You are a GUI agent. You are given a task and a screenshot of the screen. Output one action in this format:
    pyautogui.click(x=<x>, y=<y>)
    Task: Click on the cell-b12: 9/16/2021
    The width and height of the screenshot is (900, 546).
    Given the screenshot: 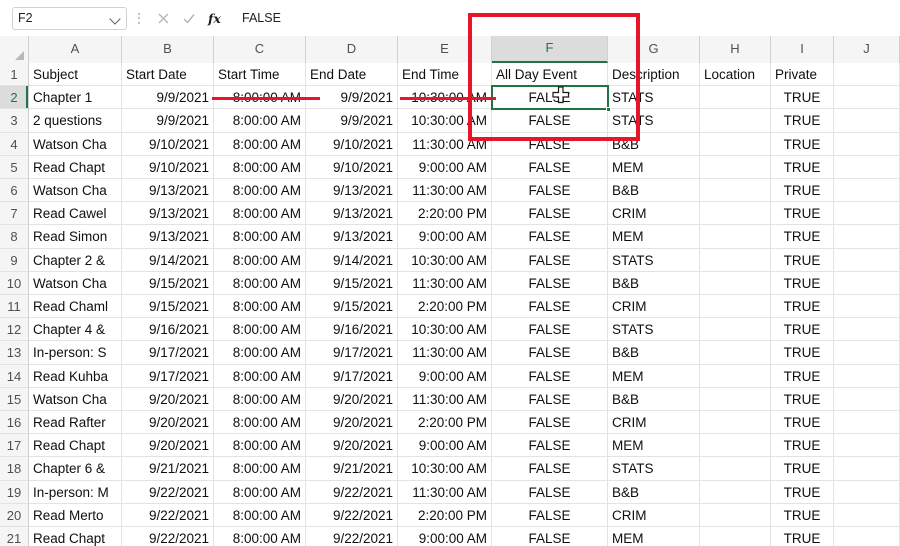 What is the action you would take?
    pyautogui.click(x=168, y=330)
    